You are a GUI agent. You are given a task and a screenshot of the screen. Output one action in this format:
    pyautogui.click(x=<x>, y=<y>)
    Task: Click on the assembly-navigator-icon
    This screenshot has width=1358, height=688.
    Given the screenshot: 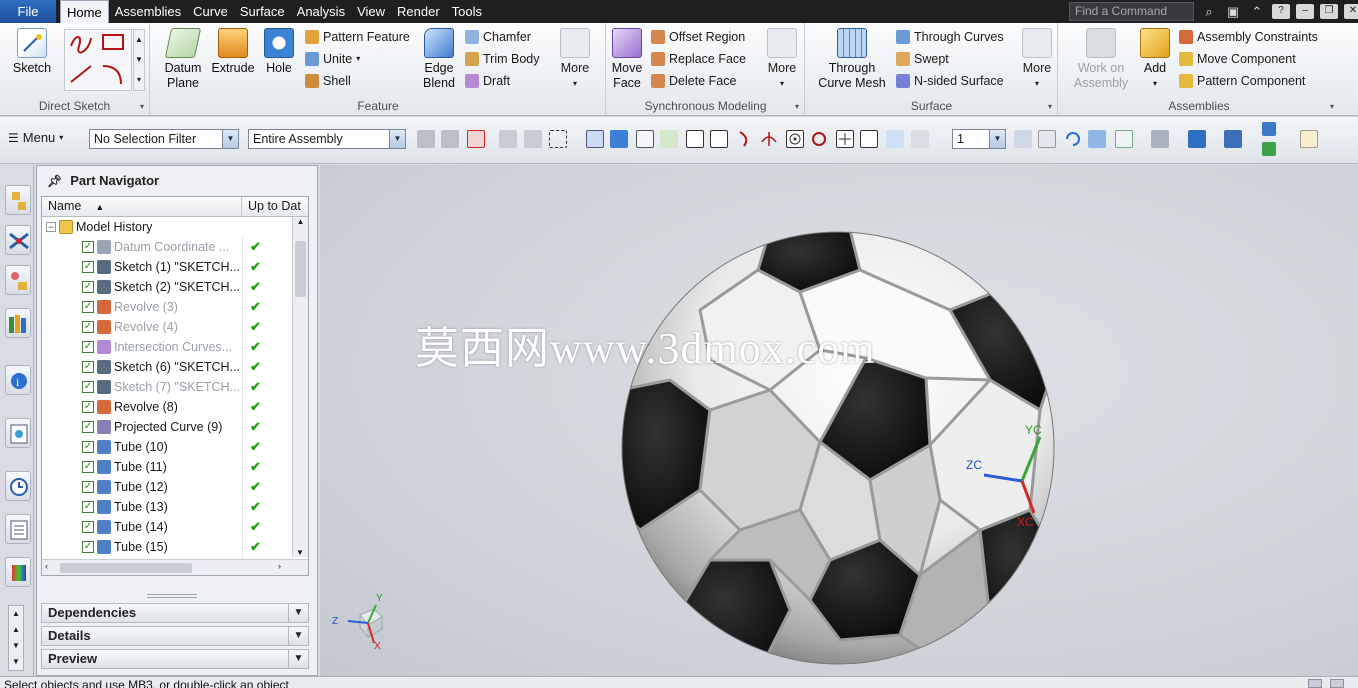 What is the action you would take?
    pyautogui.click(x=18, y=200)
    